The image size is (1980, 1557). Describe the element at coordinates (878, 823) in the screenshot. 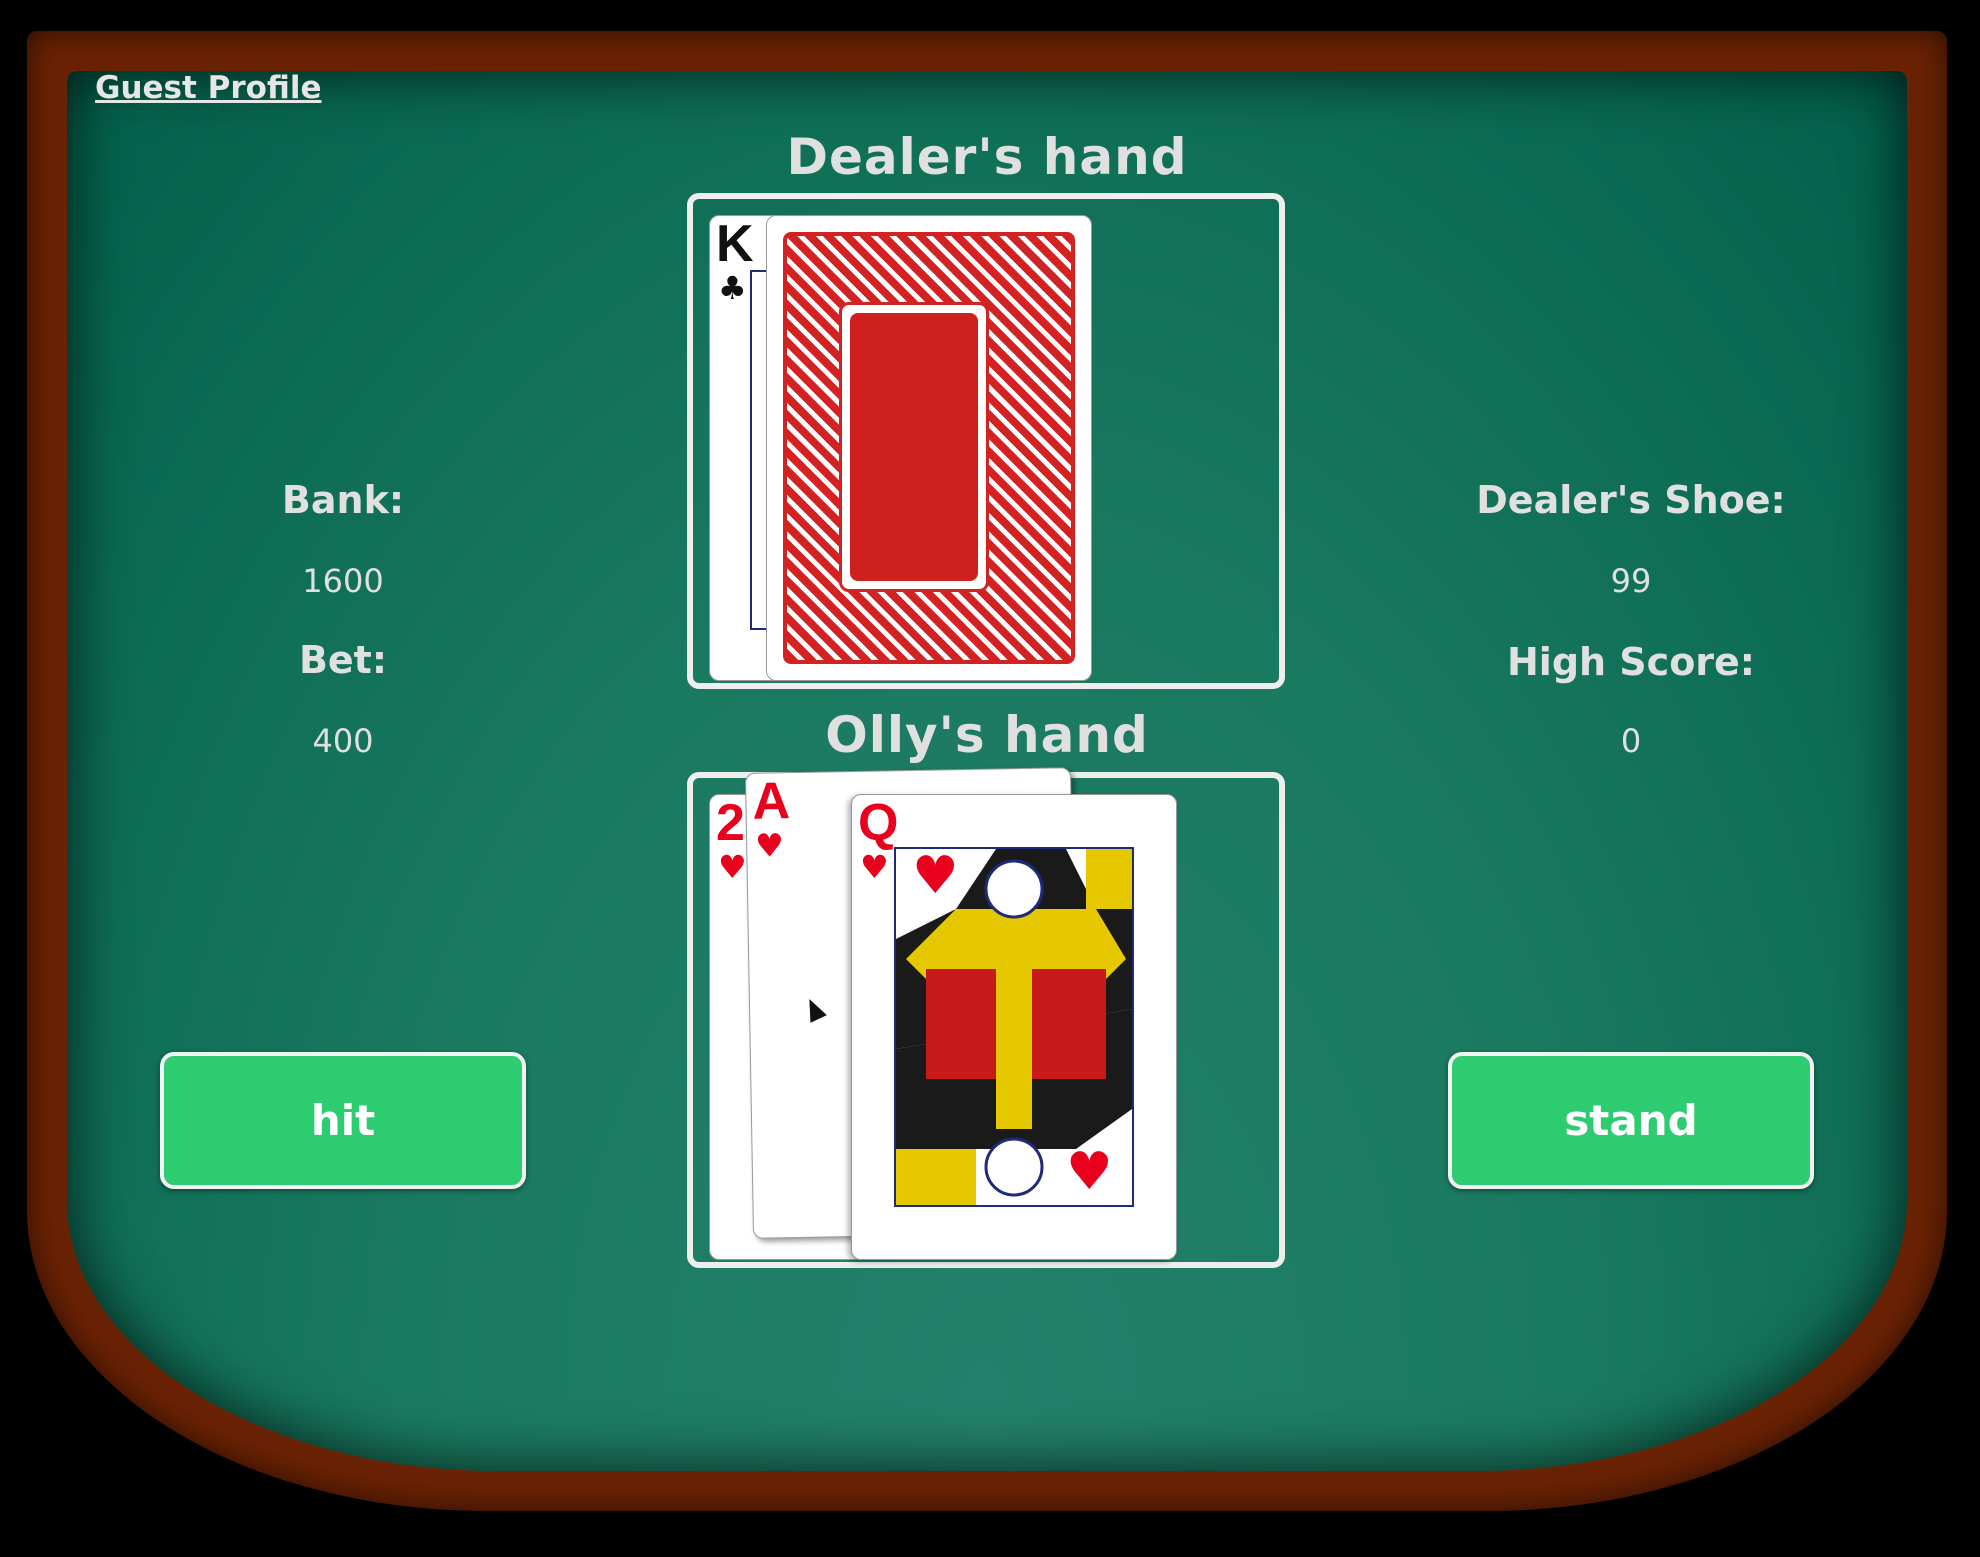

I see `card-rank: Q` at that location.